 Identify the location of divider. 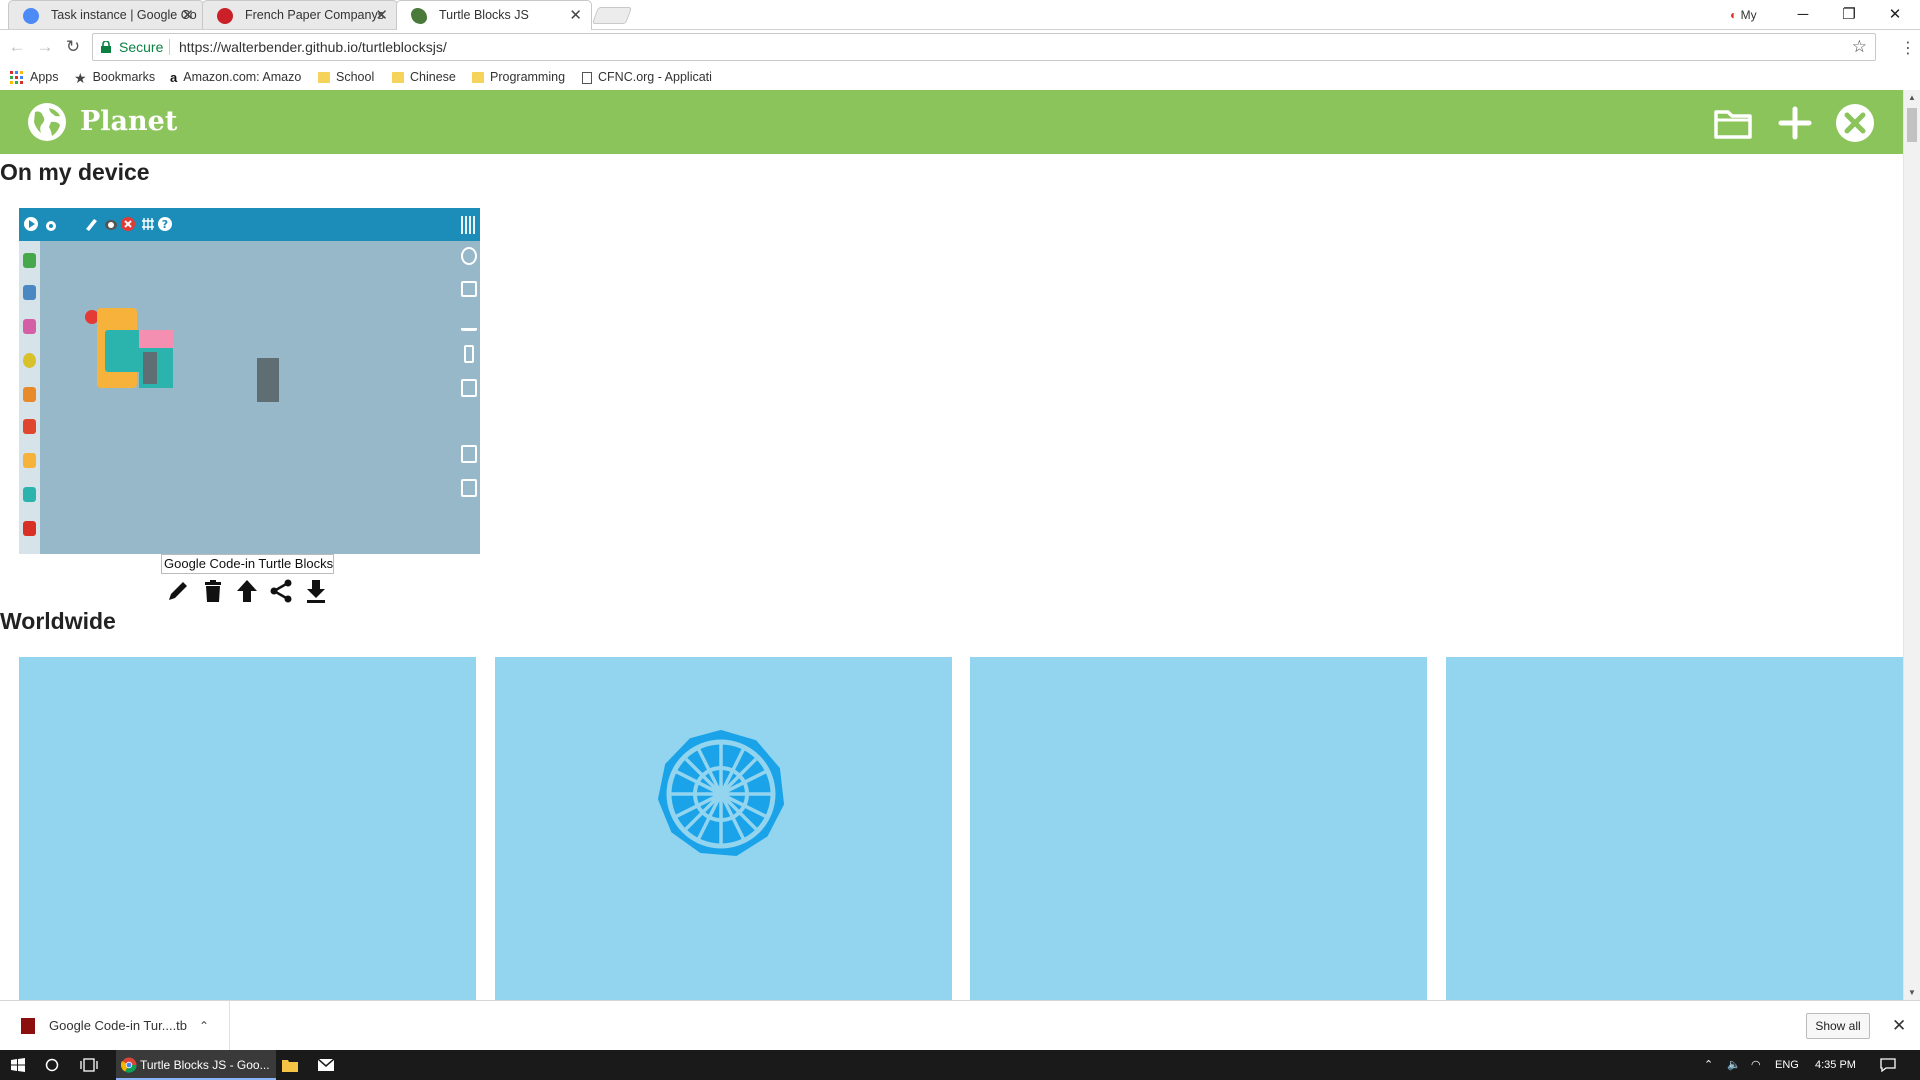
(169, 47).